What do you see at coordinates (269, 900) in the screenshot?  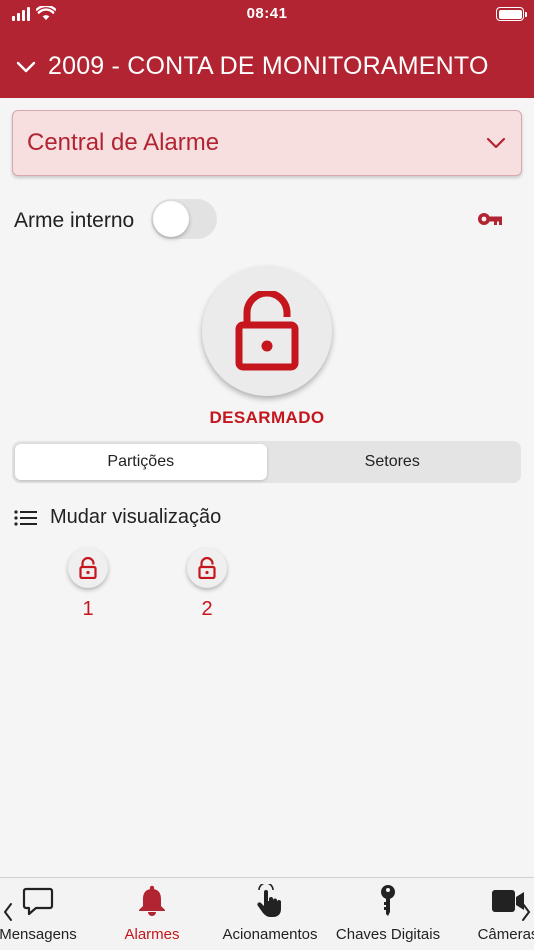 I see `hand-pointer-icon` at bounding box center [269, 900].